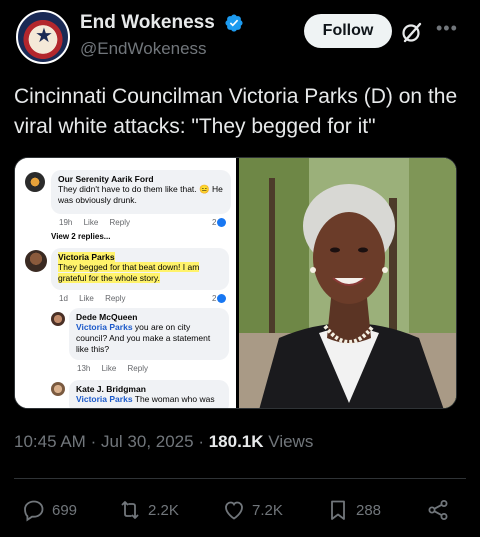 This screenshot has width=480, height=537. I want to click on comment-meta: 13h Like Reply, so click(117, 368).